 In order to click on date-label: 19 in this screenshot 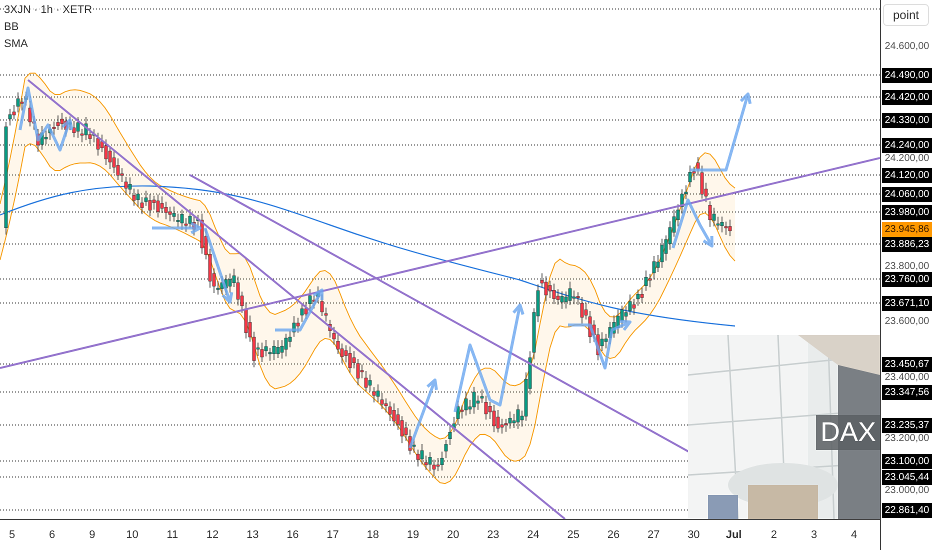, I will do `click(413, 535)`.